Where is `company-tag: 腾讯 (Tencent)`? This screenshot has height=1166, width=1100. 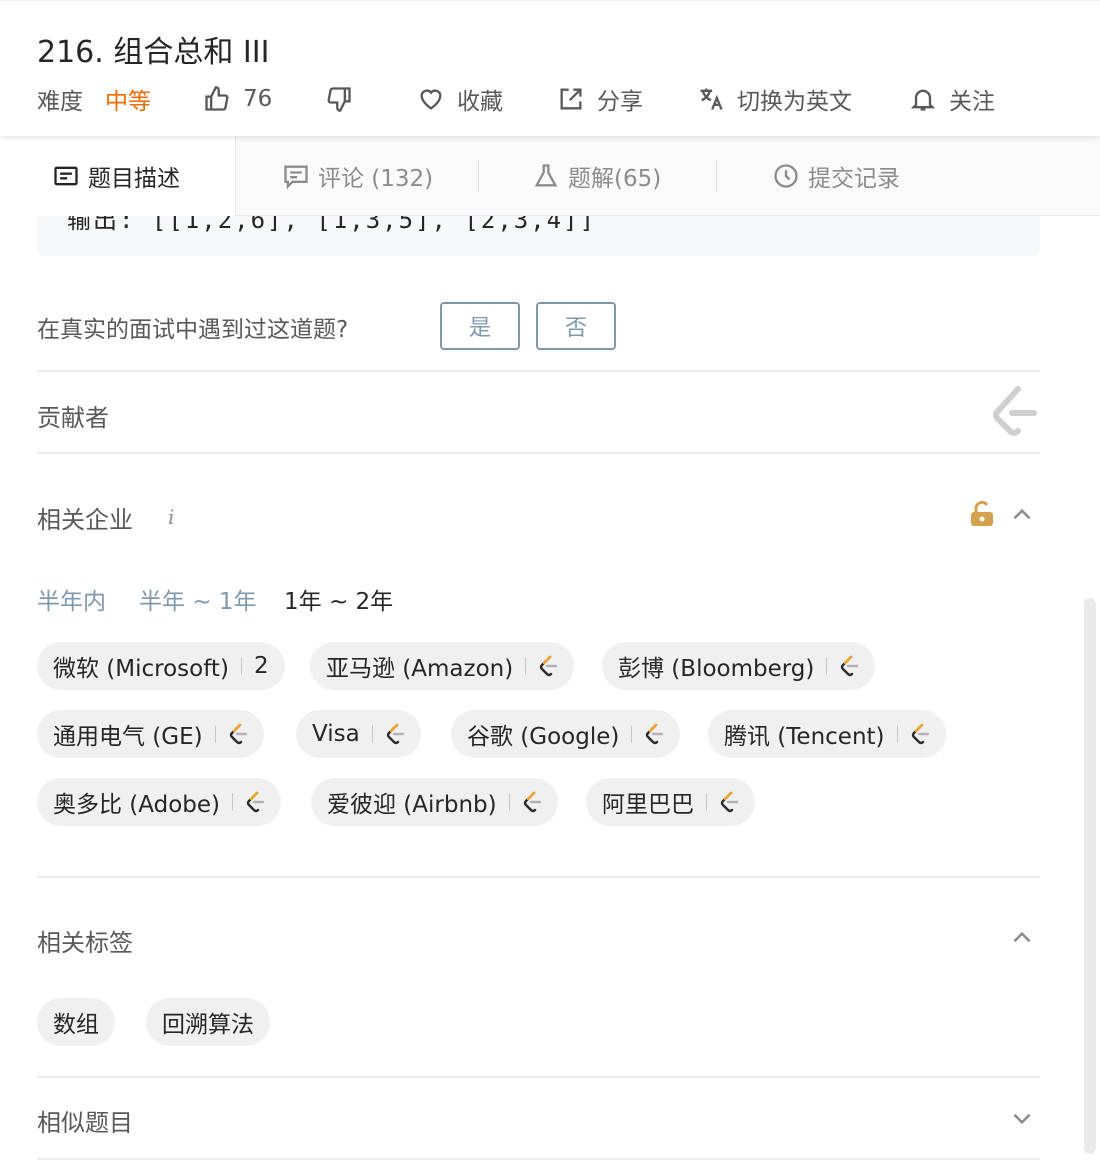 company-tag: 腾讯 (Tencent) is located at coordinates (827, 734).